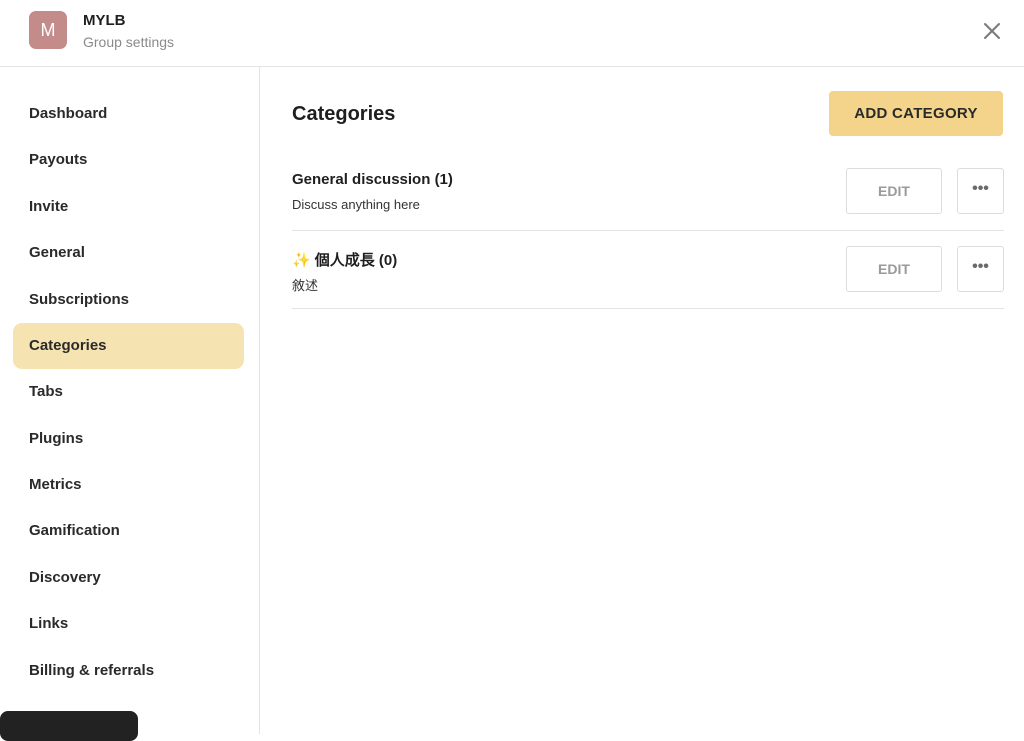 The width and height of the screenshot is (1024, 741). Describe the element at coordinates (128, 253) in the screenshot. I see `sidebar-item-general: General` at that location.